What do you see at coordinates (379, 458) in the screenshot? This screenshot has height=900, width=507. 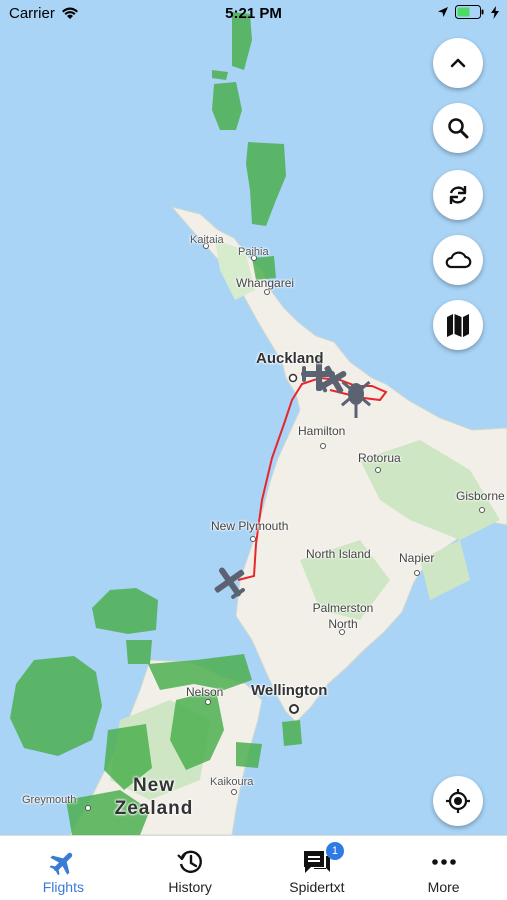 I see `label-rotorua: Rotorua` at bounding box center [379, 458].